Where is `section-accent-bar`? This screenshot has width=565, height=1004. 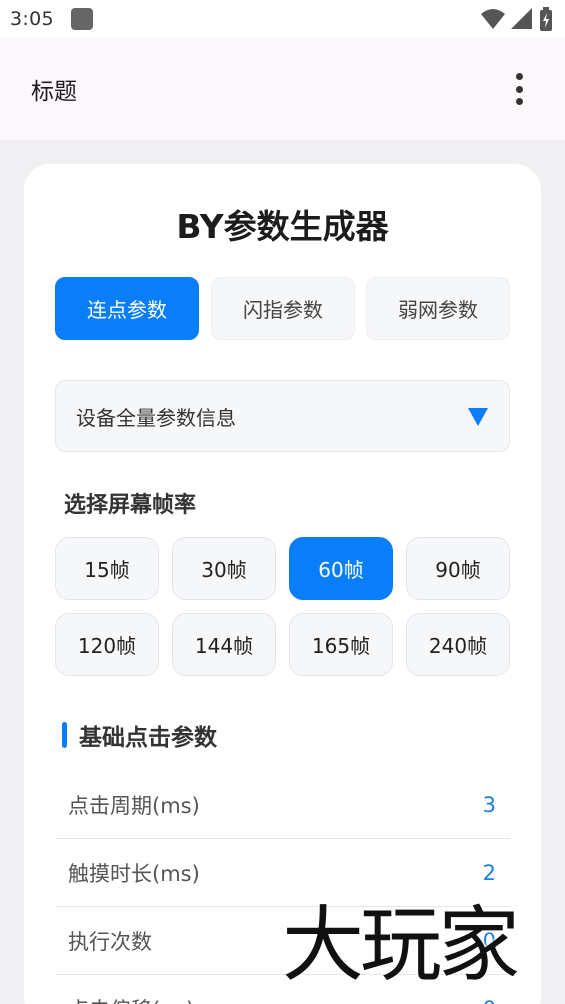
section-accent-bar is located at coordinates (64, 735).